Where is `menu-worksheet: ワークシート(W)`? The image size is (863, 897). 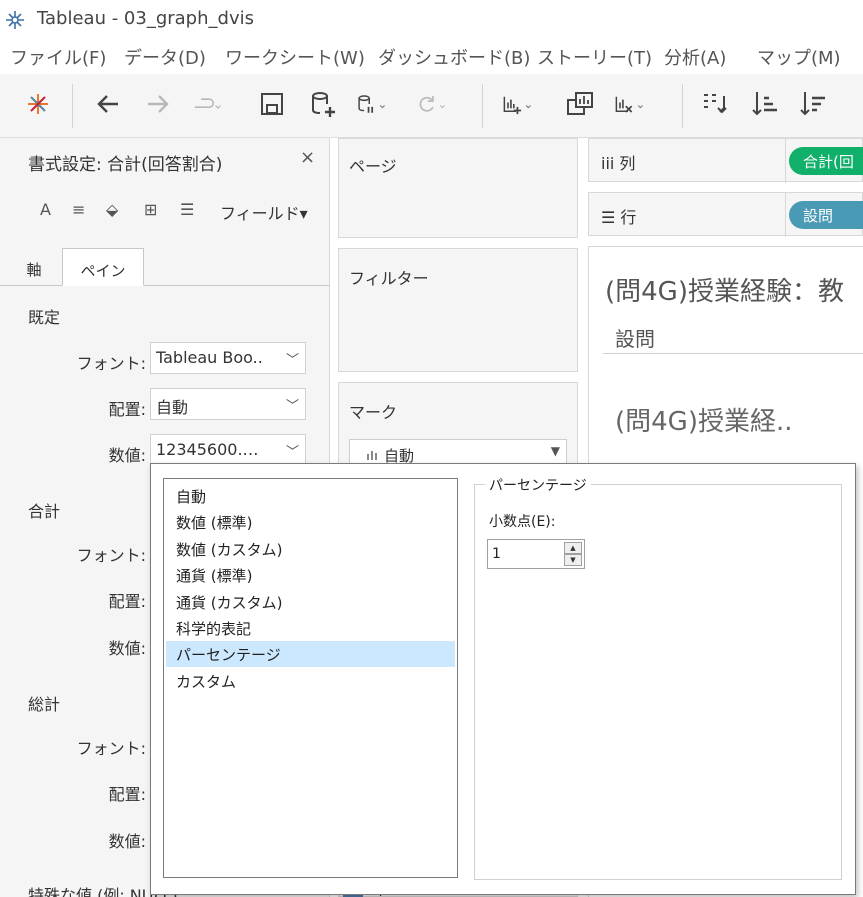
menu-worksheet: ワークシート(W) is located at coordinates (295, 57).